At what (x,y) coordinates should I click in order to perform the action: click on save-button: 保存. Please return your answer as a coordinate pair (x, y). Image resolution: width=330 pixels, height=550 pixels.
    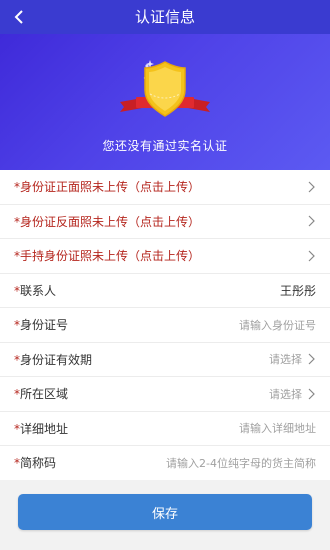
    Looking at the image, I should click on (165, 512).